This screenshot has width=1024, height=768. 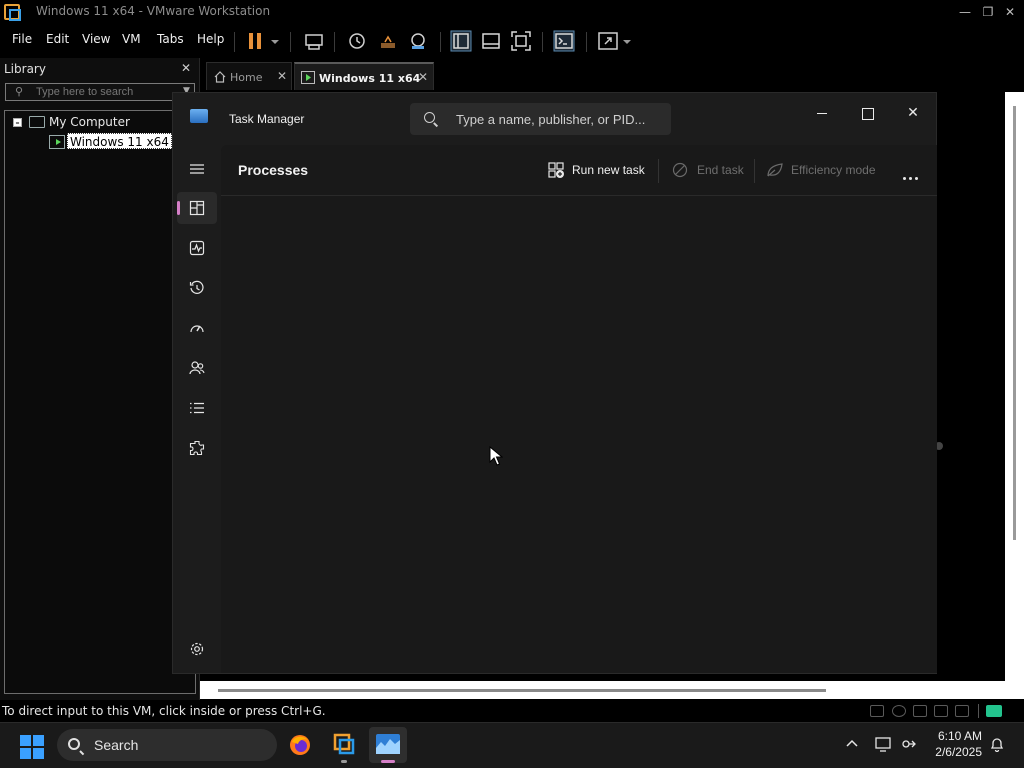 I want to click on nav-performance, so click(x=197, y=248).